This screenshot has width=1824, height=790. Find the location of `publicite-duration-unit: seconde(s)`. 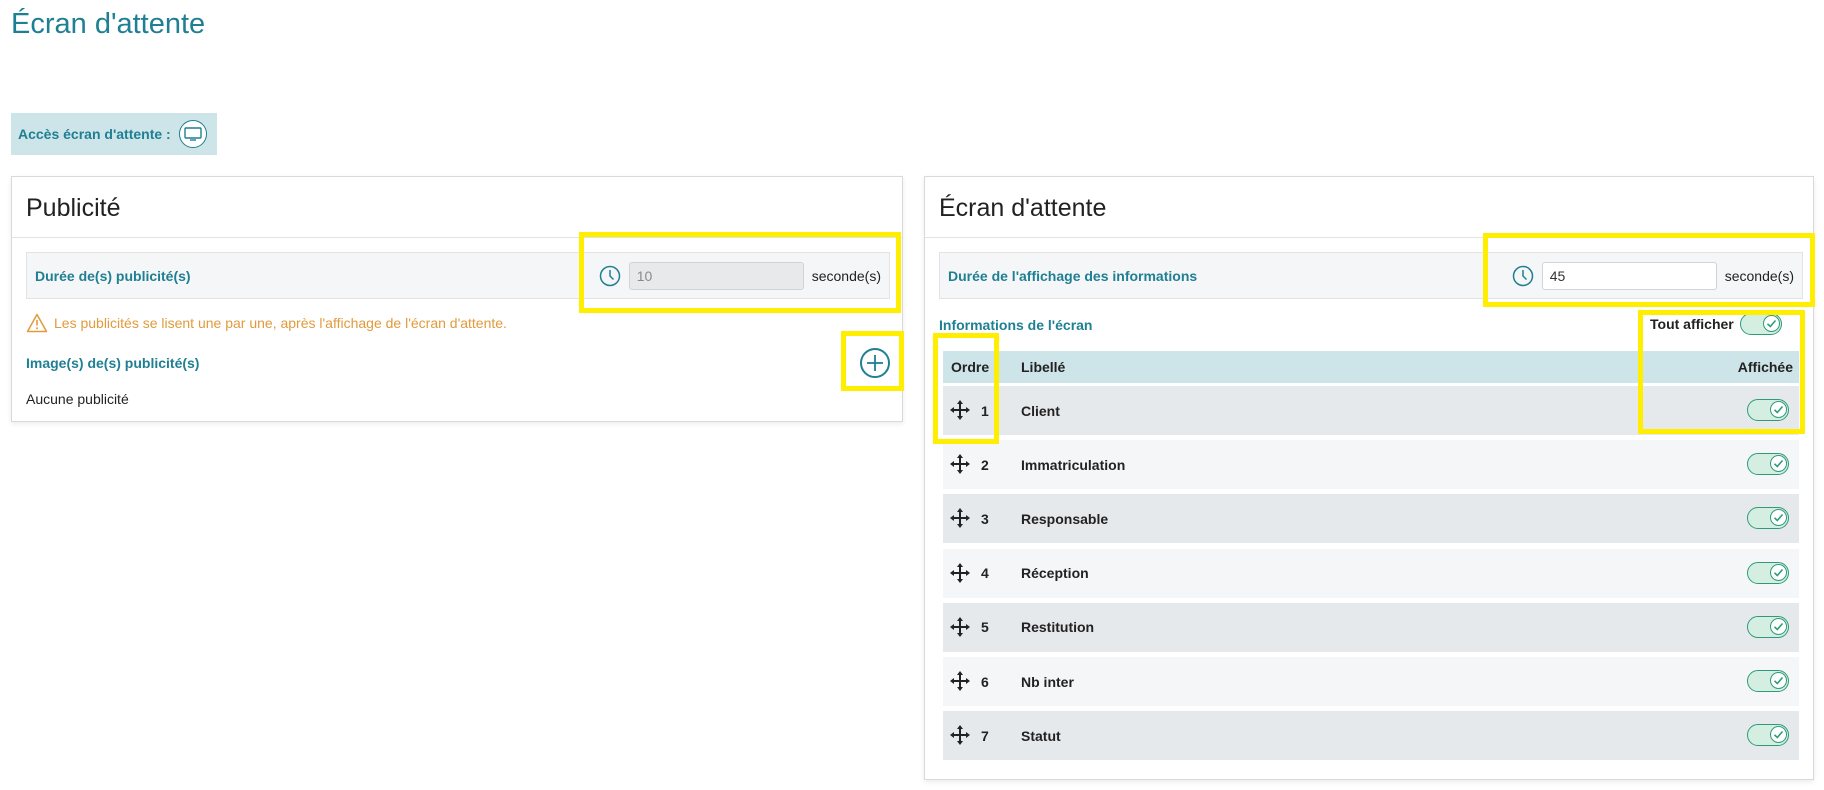

publicite-duration-unit: seconde(s) is located at coordinates (846, 275).